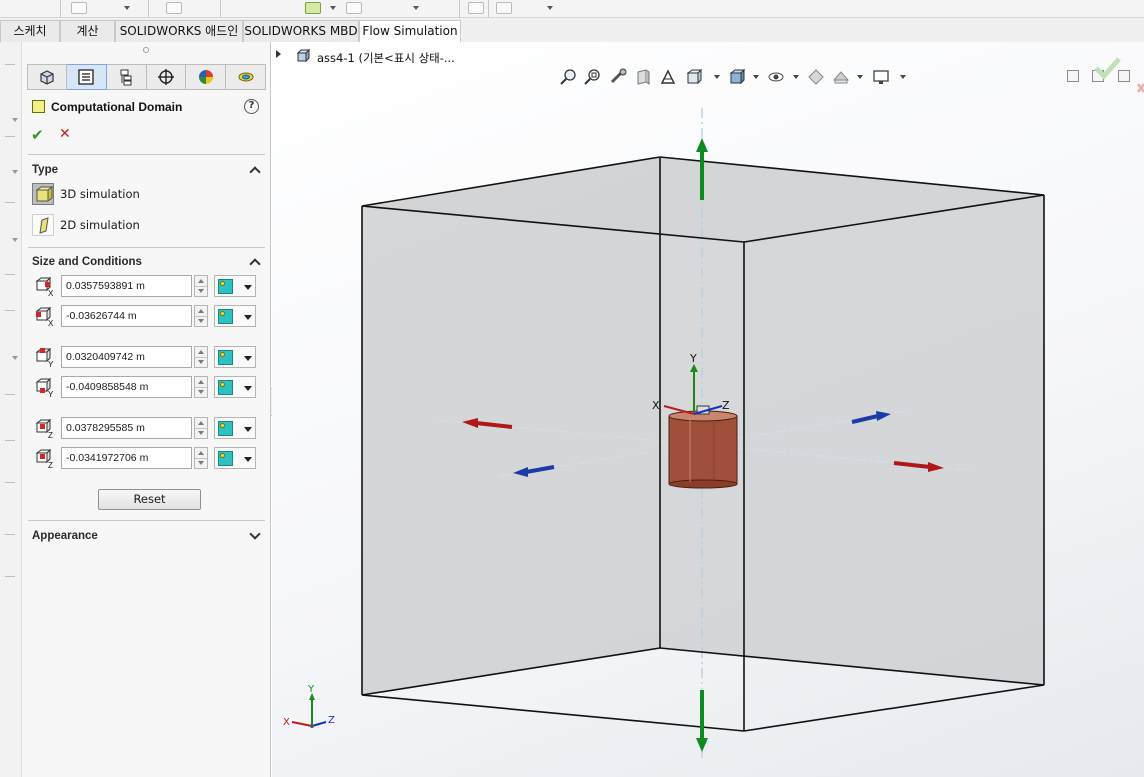 The width and height of the screenshot is (1144, 777). Describe the element at coordinates (313, 8) in the screenshot. I see `chart-tool-icon` at that location.